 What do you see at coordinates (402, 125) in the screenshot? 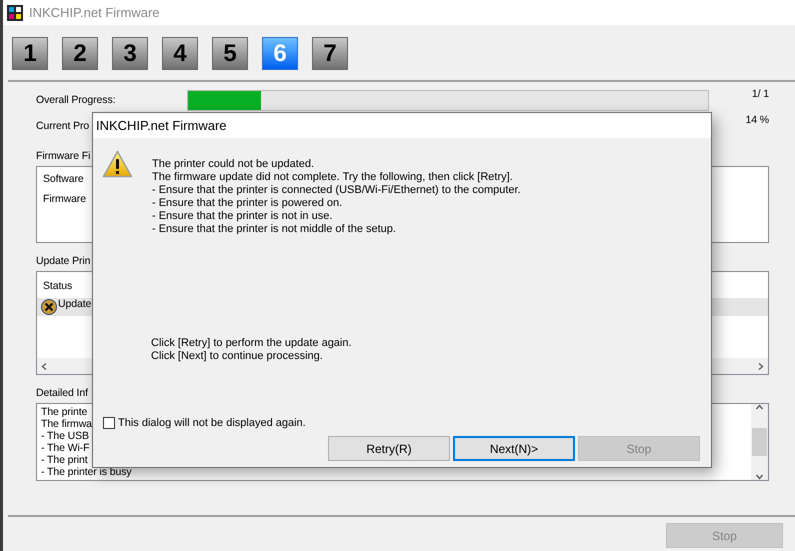
I see `dialog-title: INKCHIP.net Firmware` at bounding box center [402, 125].